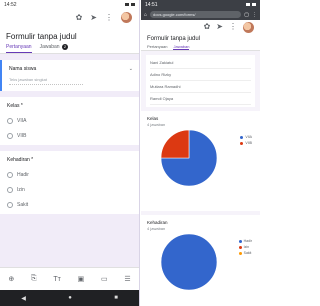 This screenshot has width=320, height=306. What do you see at coordinates (181, 47) in the screenshot?
I see `tab-responses: Jawaban` at bounding box center [181, 47].